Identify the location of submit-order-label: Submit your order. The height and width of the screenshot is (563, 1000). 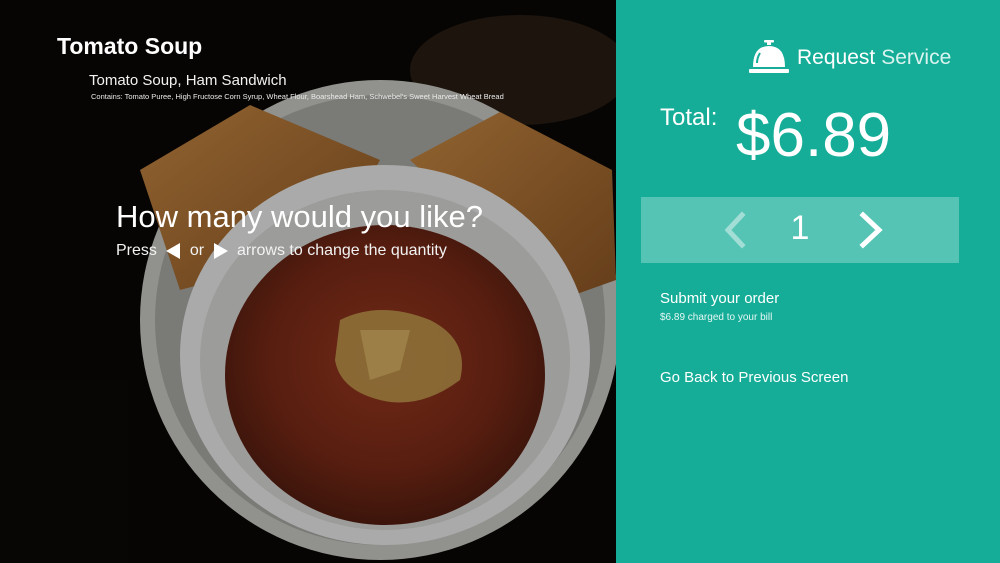
(720, 298).